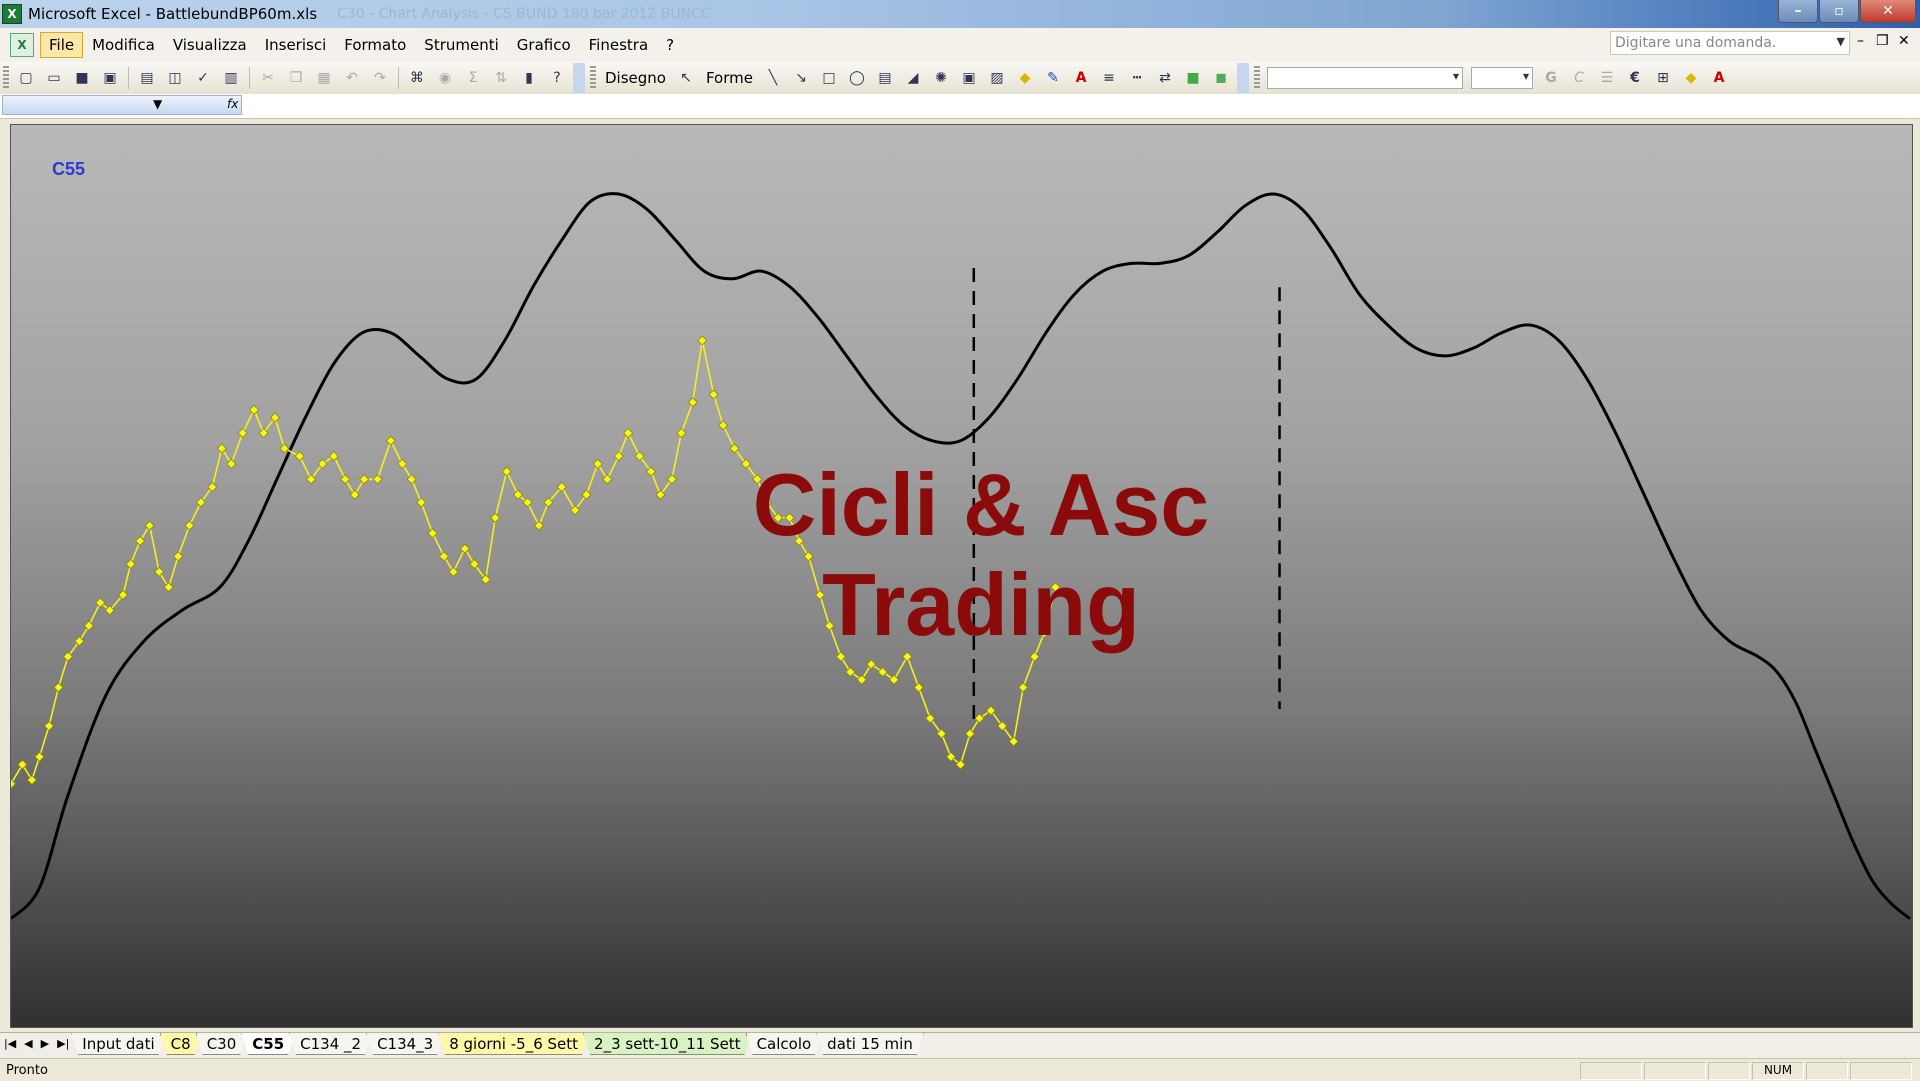  Describe the element at coordinates (635, 78) in the screenshot. I see `drawing-menu-button: Disegno` at that location.